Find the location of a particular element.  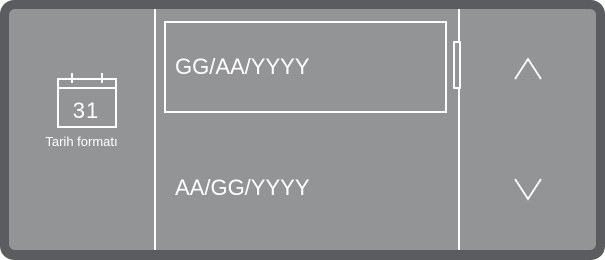

scroll-up-button is located at coordinates (528, 69).